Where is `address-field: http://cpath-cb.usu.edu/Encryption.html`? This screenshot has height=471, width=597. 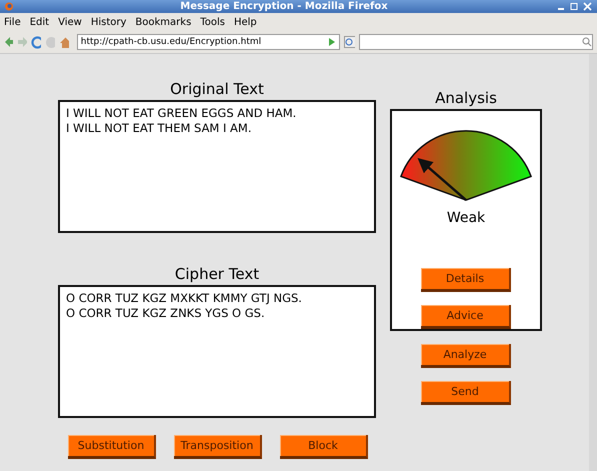
address-field: http://cpath-cb.usu.edu/Encryption.html is located at coordinates (208, 42).